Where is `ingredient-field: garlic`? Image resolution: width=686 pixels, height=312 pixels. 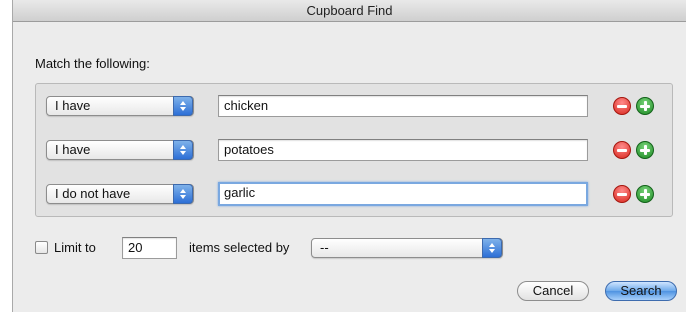 ingredient-field: garlic is located at coordinates (403, 194).